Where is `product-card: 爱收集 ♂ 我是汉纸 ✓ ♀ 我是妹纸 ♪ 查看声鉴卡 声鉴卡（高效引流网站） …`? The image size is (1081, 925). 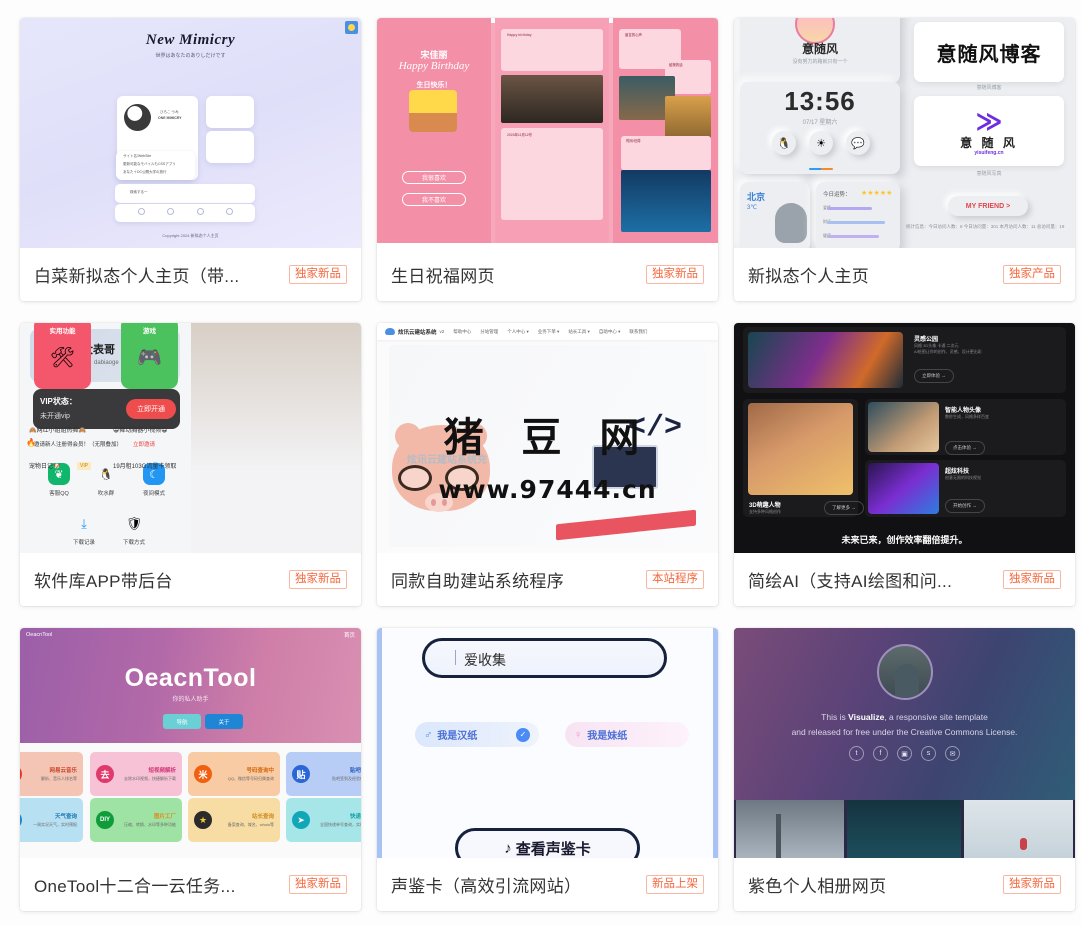
product-card: 爱收集 ♂ 我是汉纸 ✓ ♀ 我是妹纸 ♪ 查看声鉴卡 声鉴卡（高效引流网站） … is located at coordinates (547, 769).